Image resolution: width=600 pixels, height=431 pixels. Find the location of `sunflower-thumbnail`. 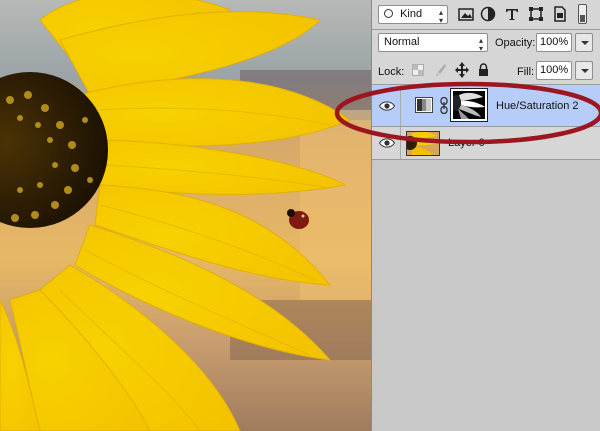

sunflower-thumbnail is located at coordinates (423, 143).